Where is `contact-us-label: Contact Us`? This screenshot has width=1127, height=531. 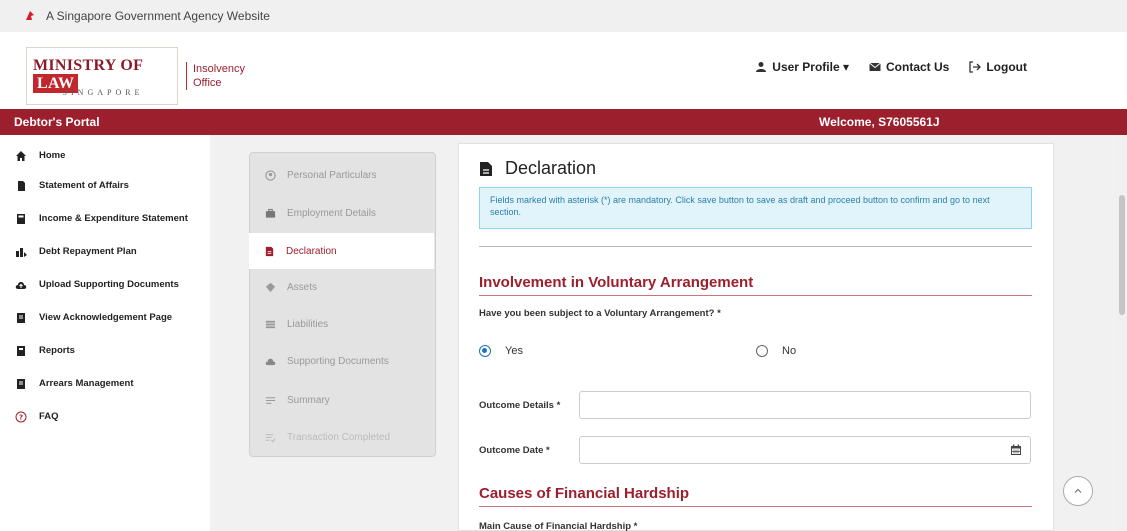 contact-us-label: Contact Us is located at coordinates (918, 67).